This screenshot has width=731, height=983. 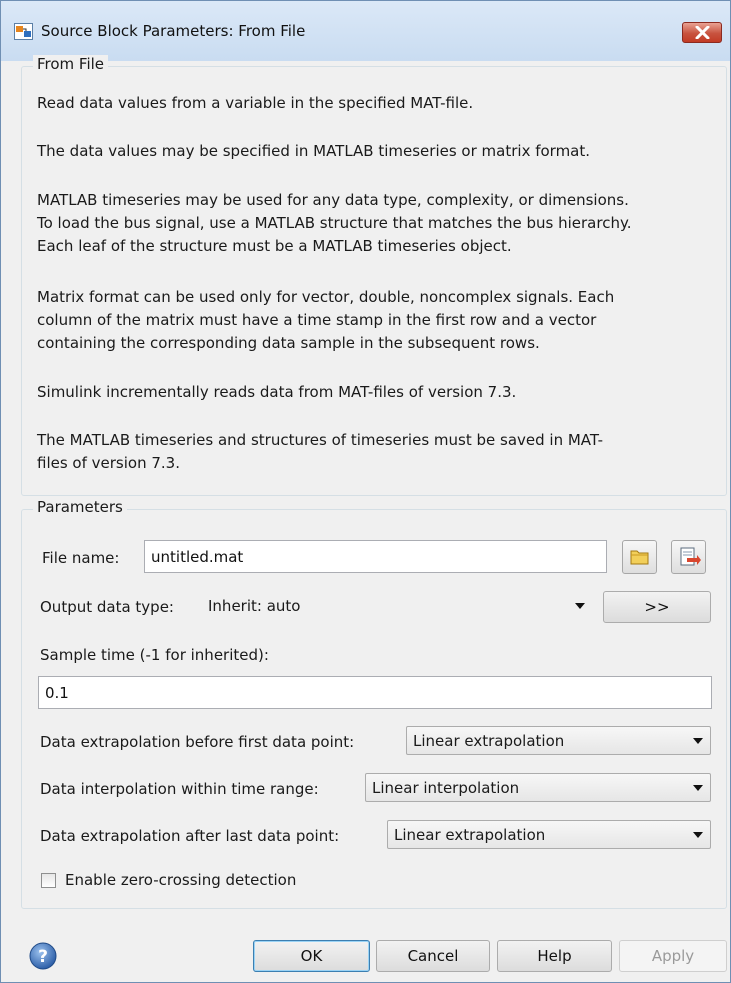 I want to click on extrap-before-value: Linear extrapolation, so click(x=489, y=741).